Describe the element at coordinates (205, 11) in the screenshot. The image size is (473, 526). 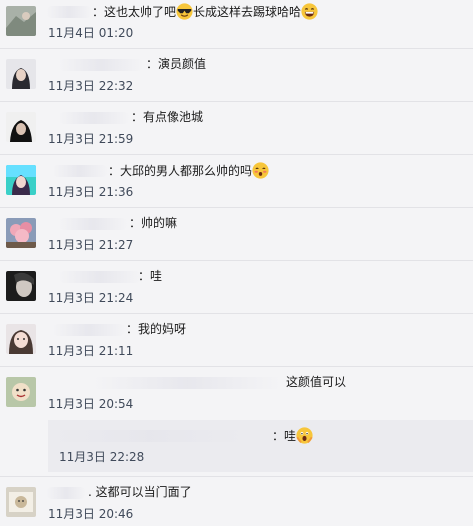
I see `comment-text: ：这也太帅了吧 长成这样去踢球哈哈` at that location.